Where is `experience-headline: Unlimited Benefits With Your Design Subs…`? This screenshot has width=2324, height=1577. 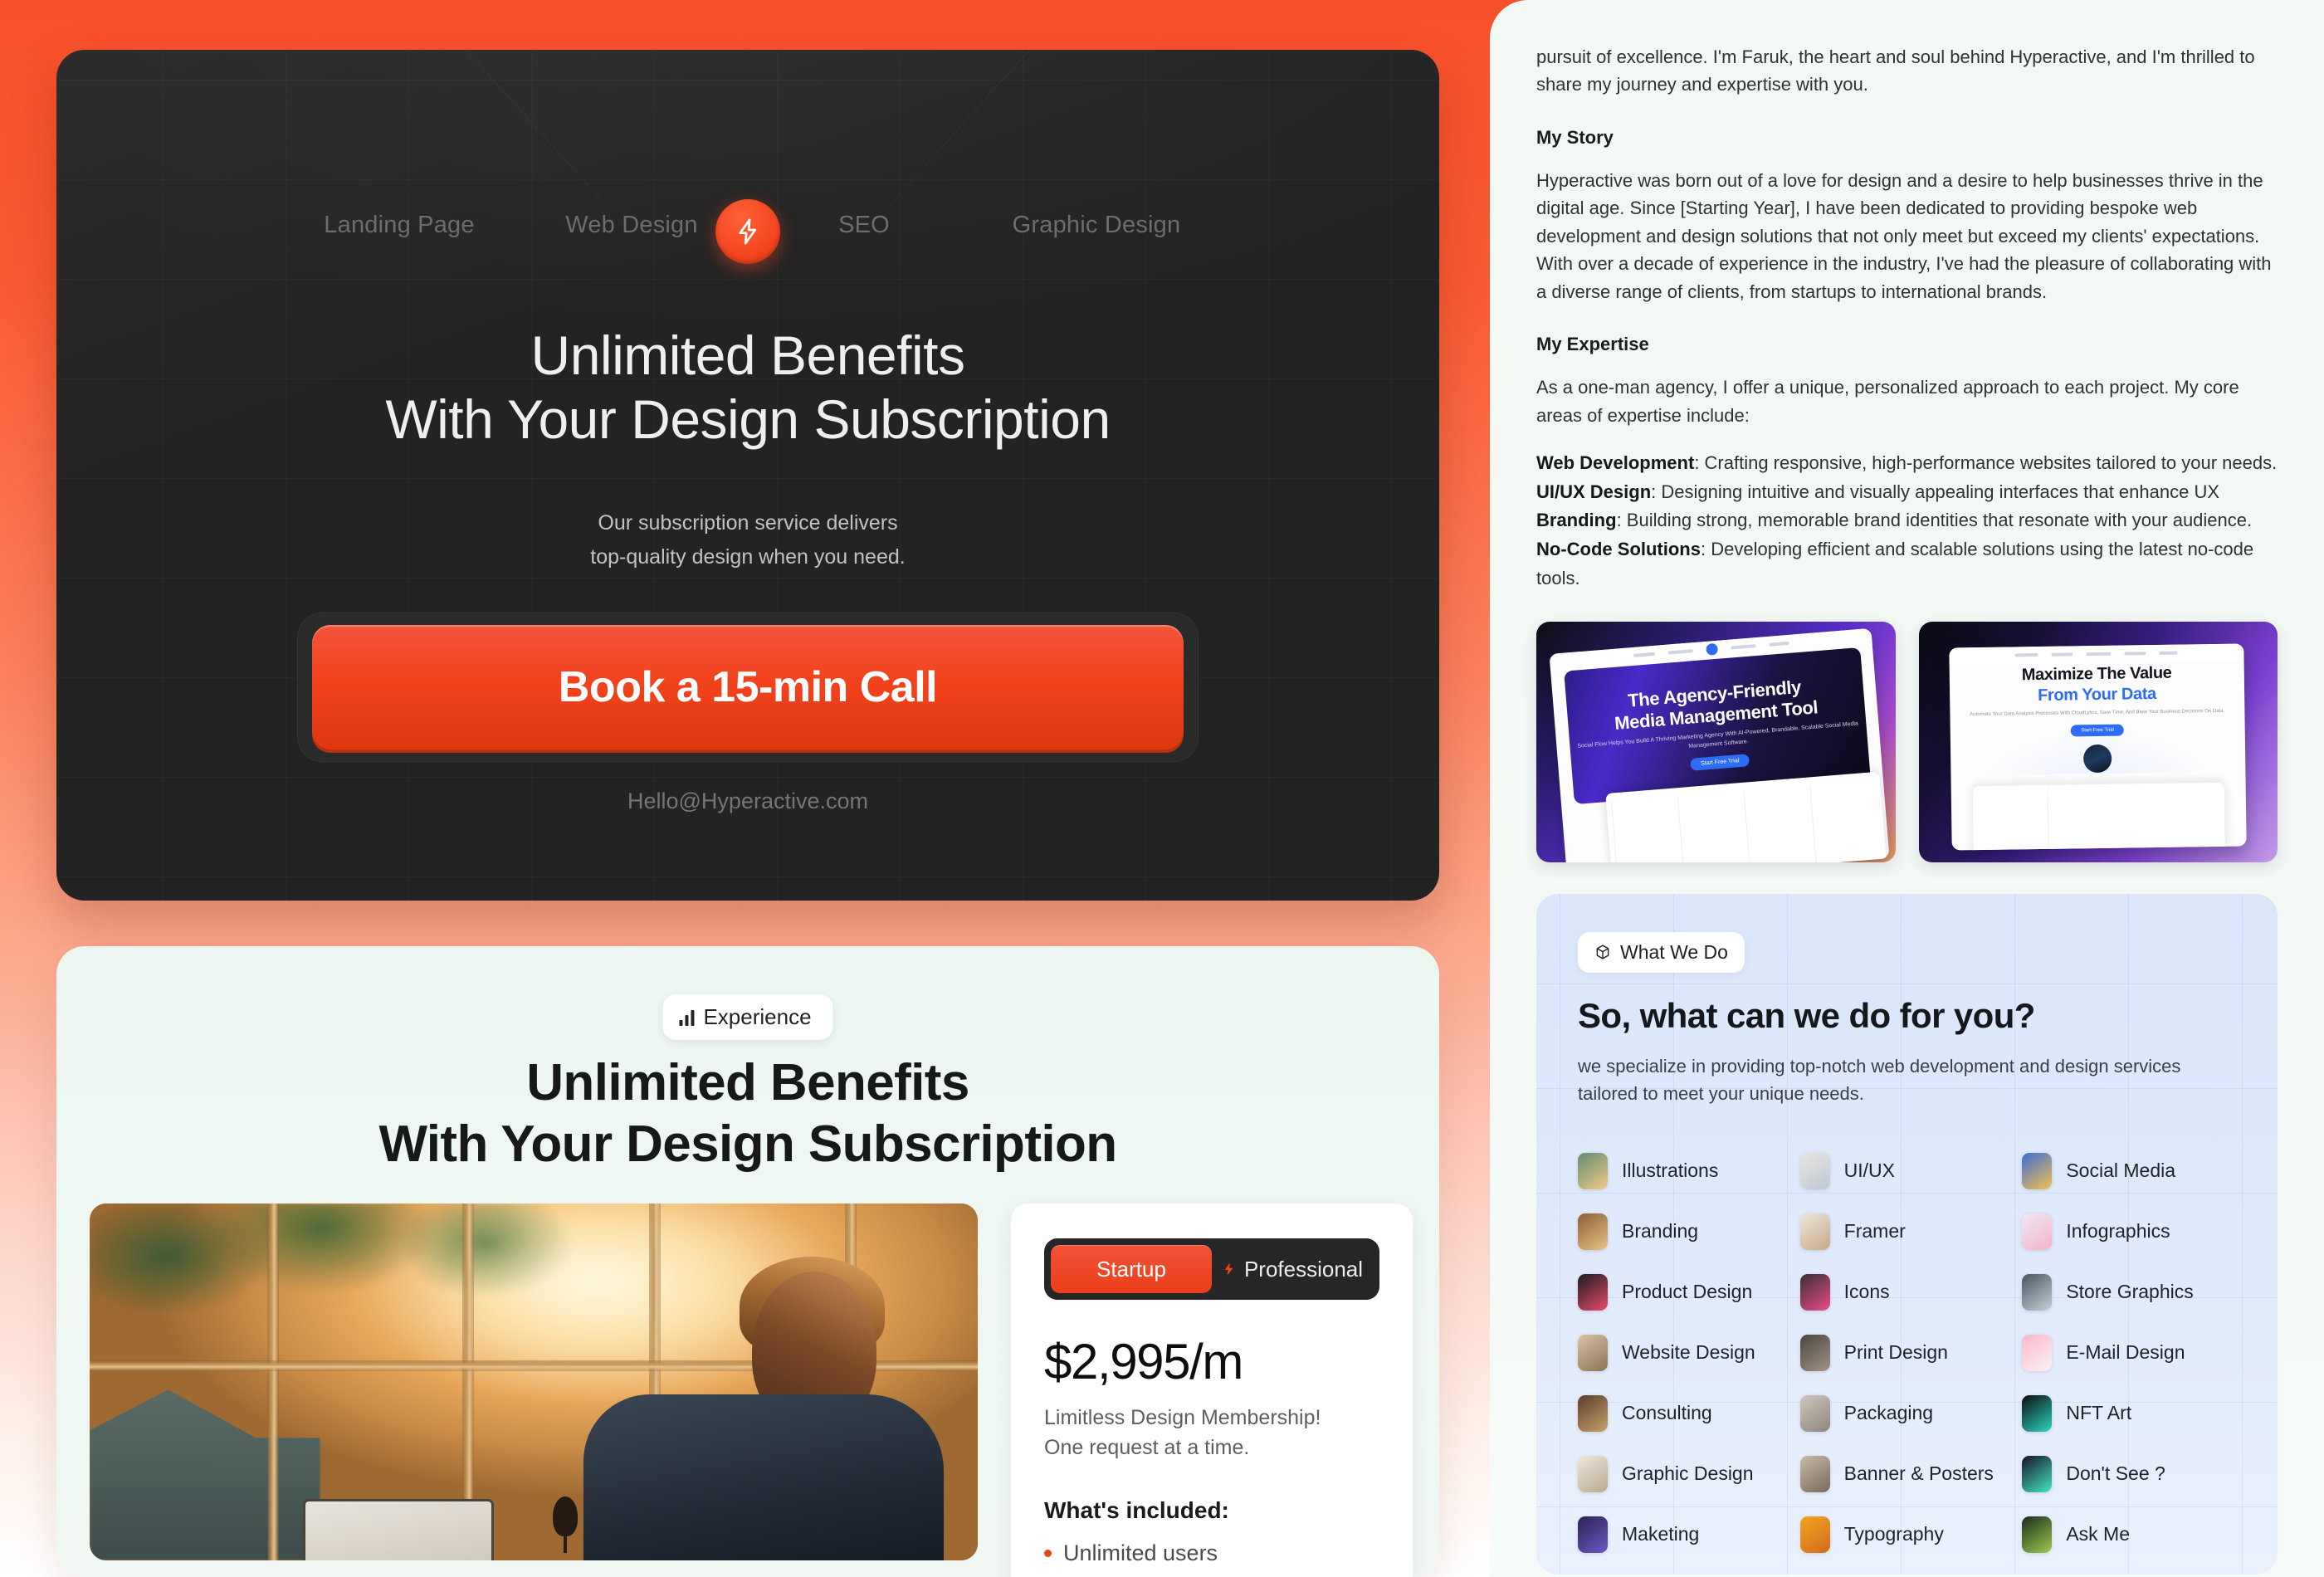 experience-headline: Unlimited Benefits With Your Design Subs… is located at coordinates (747, 1114).